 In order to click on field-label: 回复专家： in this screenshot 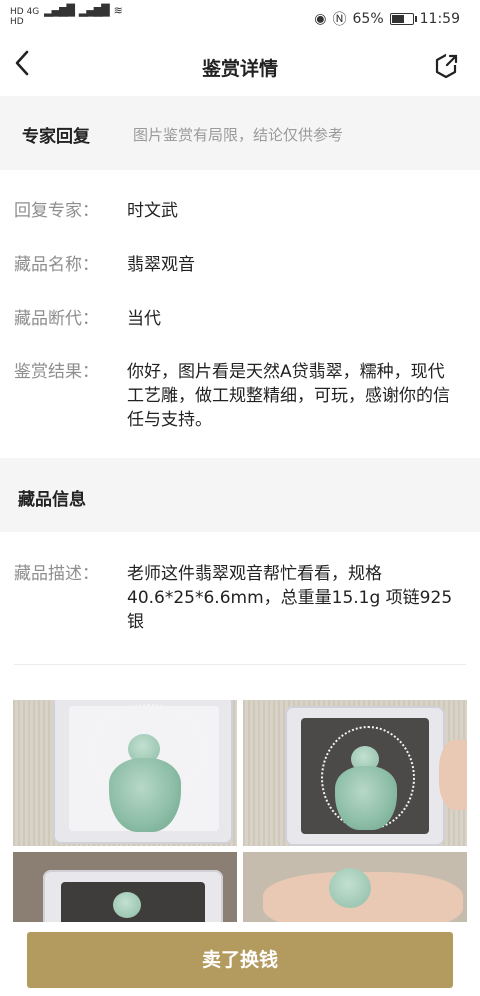, I will do `click(56, 211)`.